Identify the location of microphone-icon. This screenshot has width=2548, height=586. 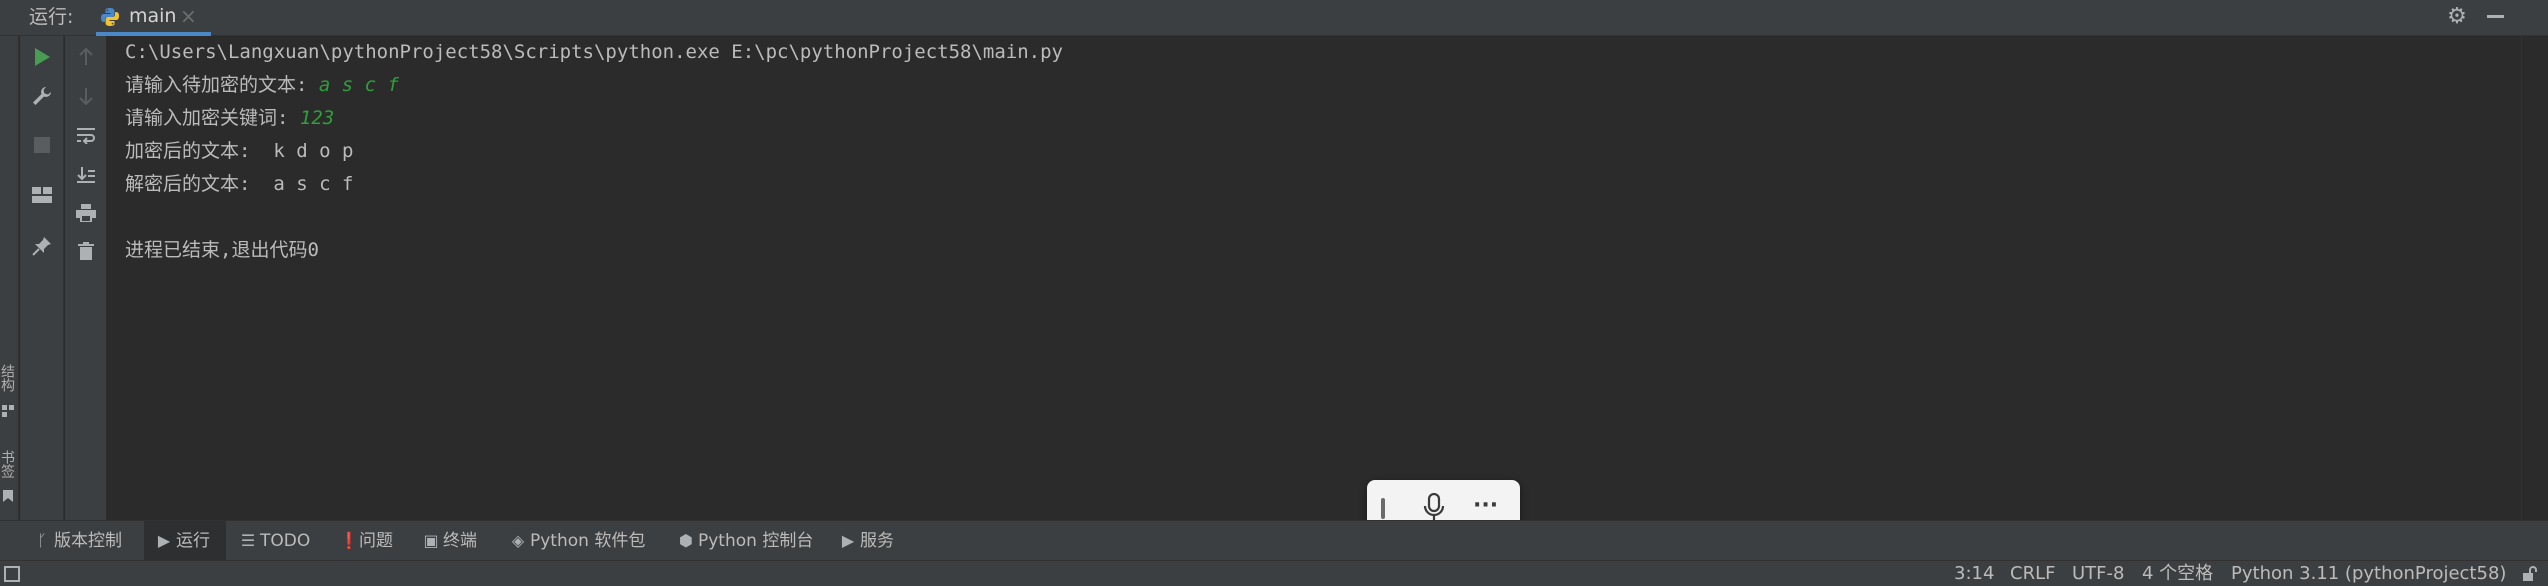
(1434, 508).